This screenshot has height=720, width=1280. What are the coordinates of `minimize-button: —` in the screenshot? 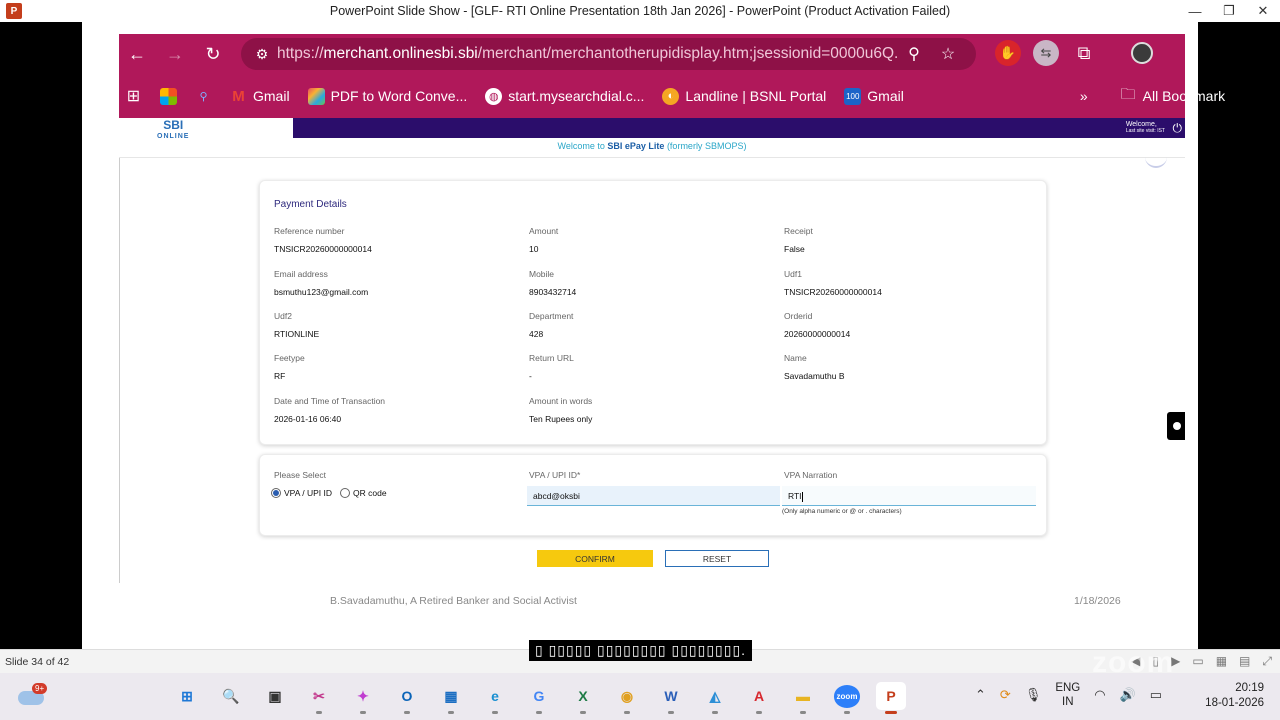 It's located at (1195, 11).